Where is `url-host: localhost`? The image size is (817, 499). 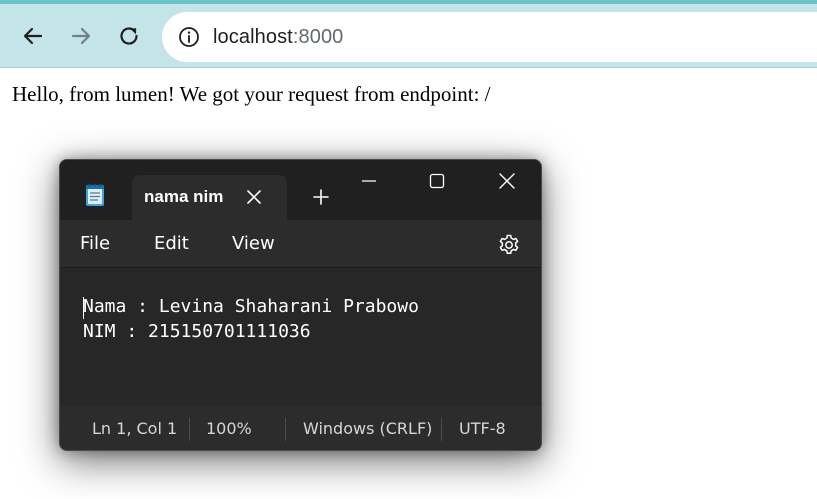 url-host: localhost is located at coordinates (253, 36).